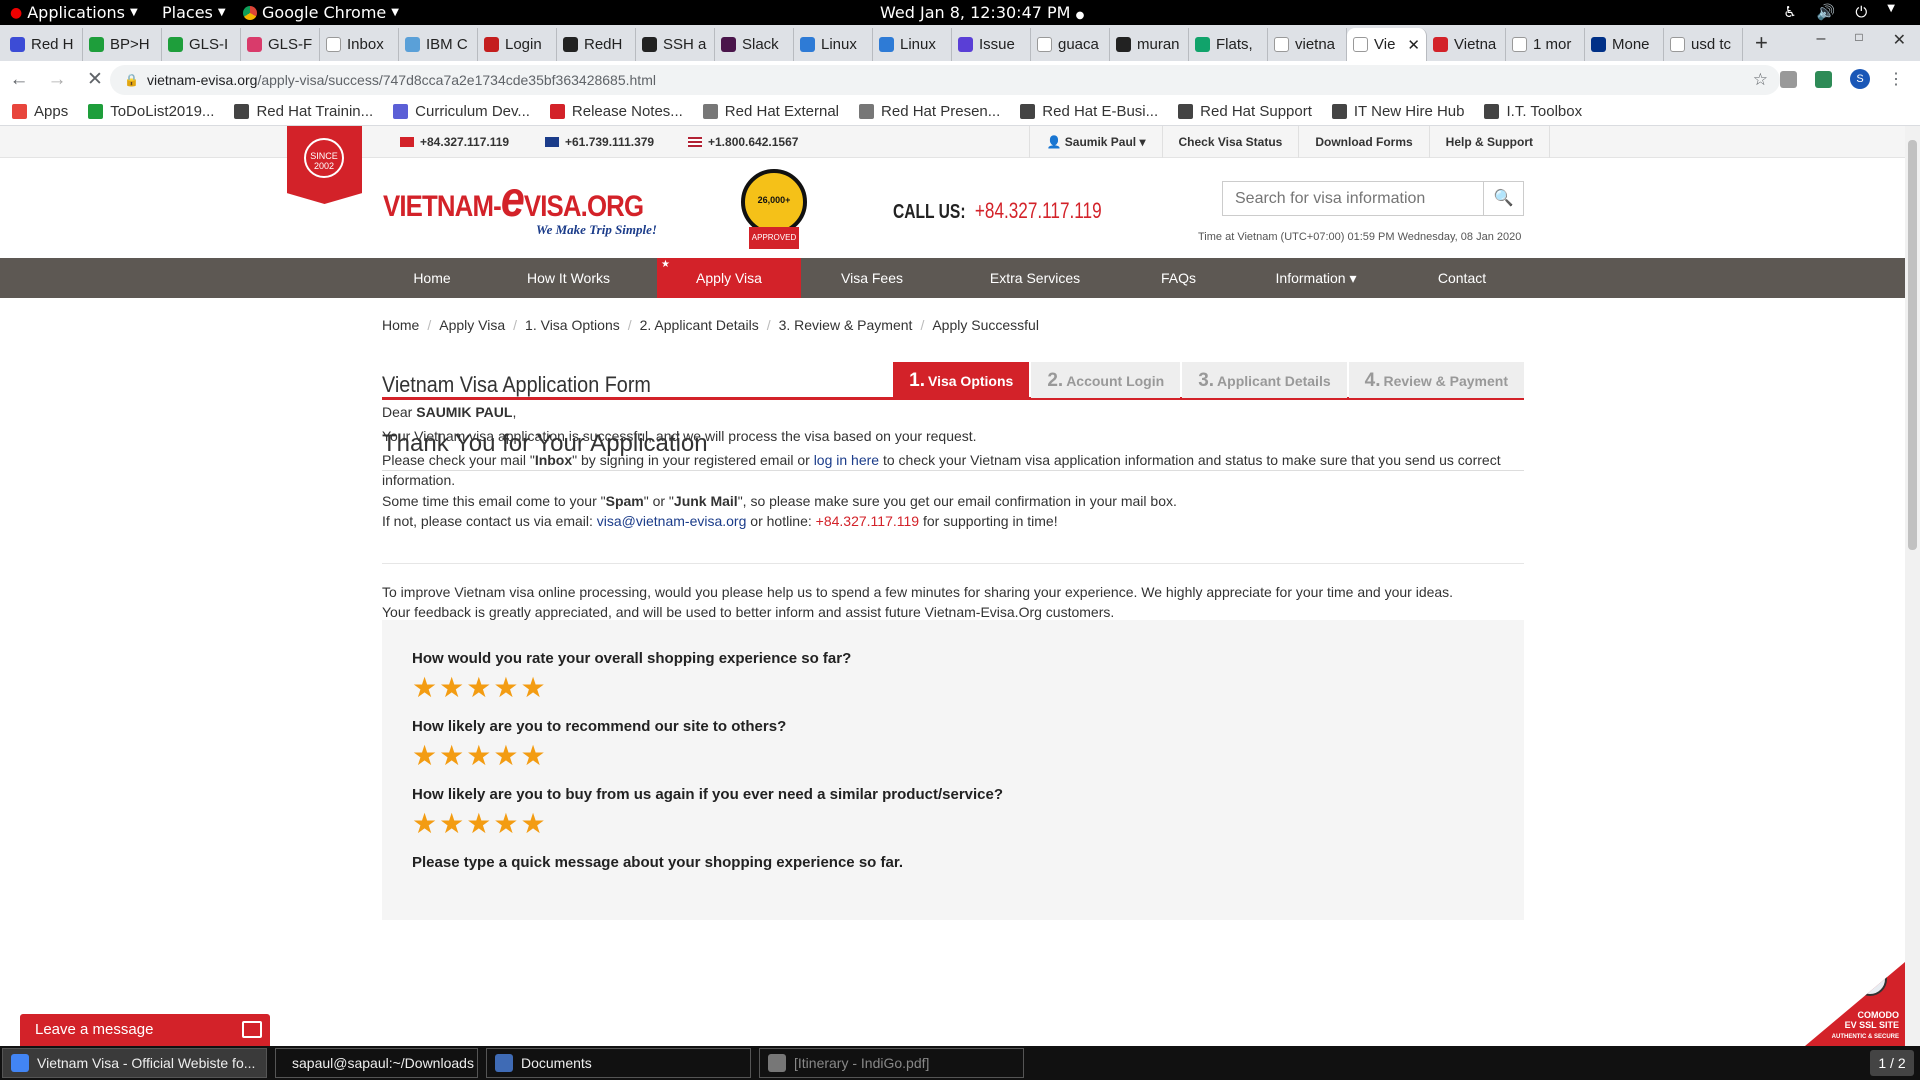  I want to click on browser-tab: guaca, so click(1070, 44).